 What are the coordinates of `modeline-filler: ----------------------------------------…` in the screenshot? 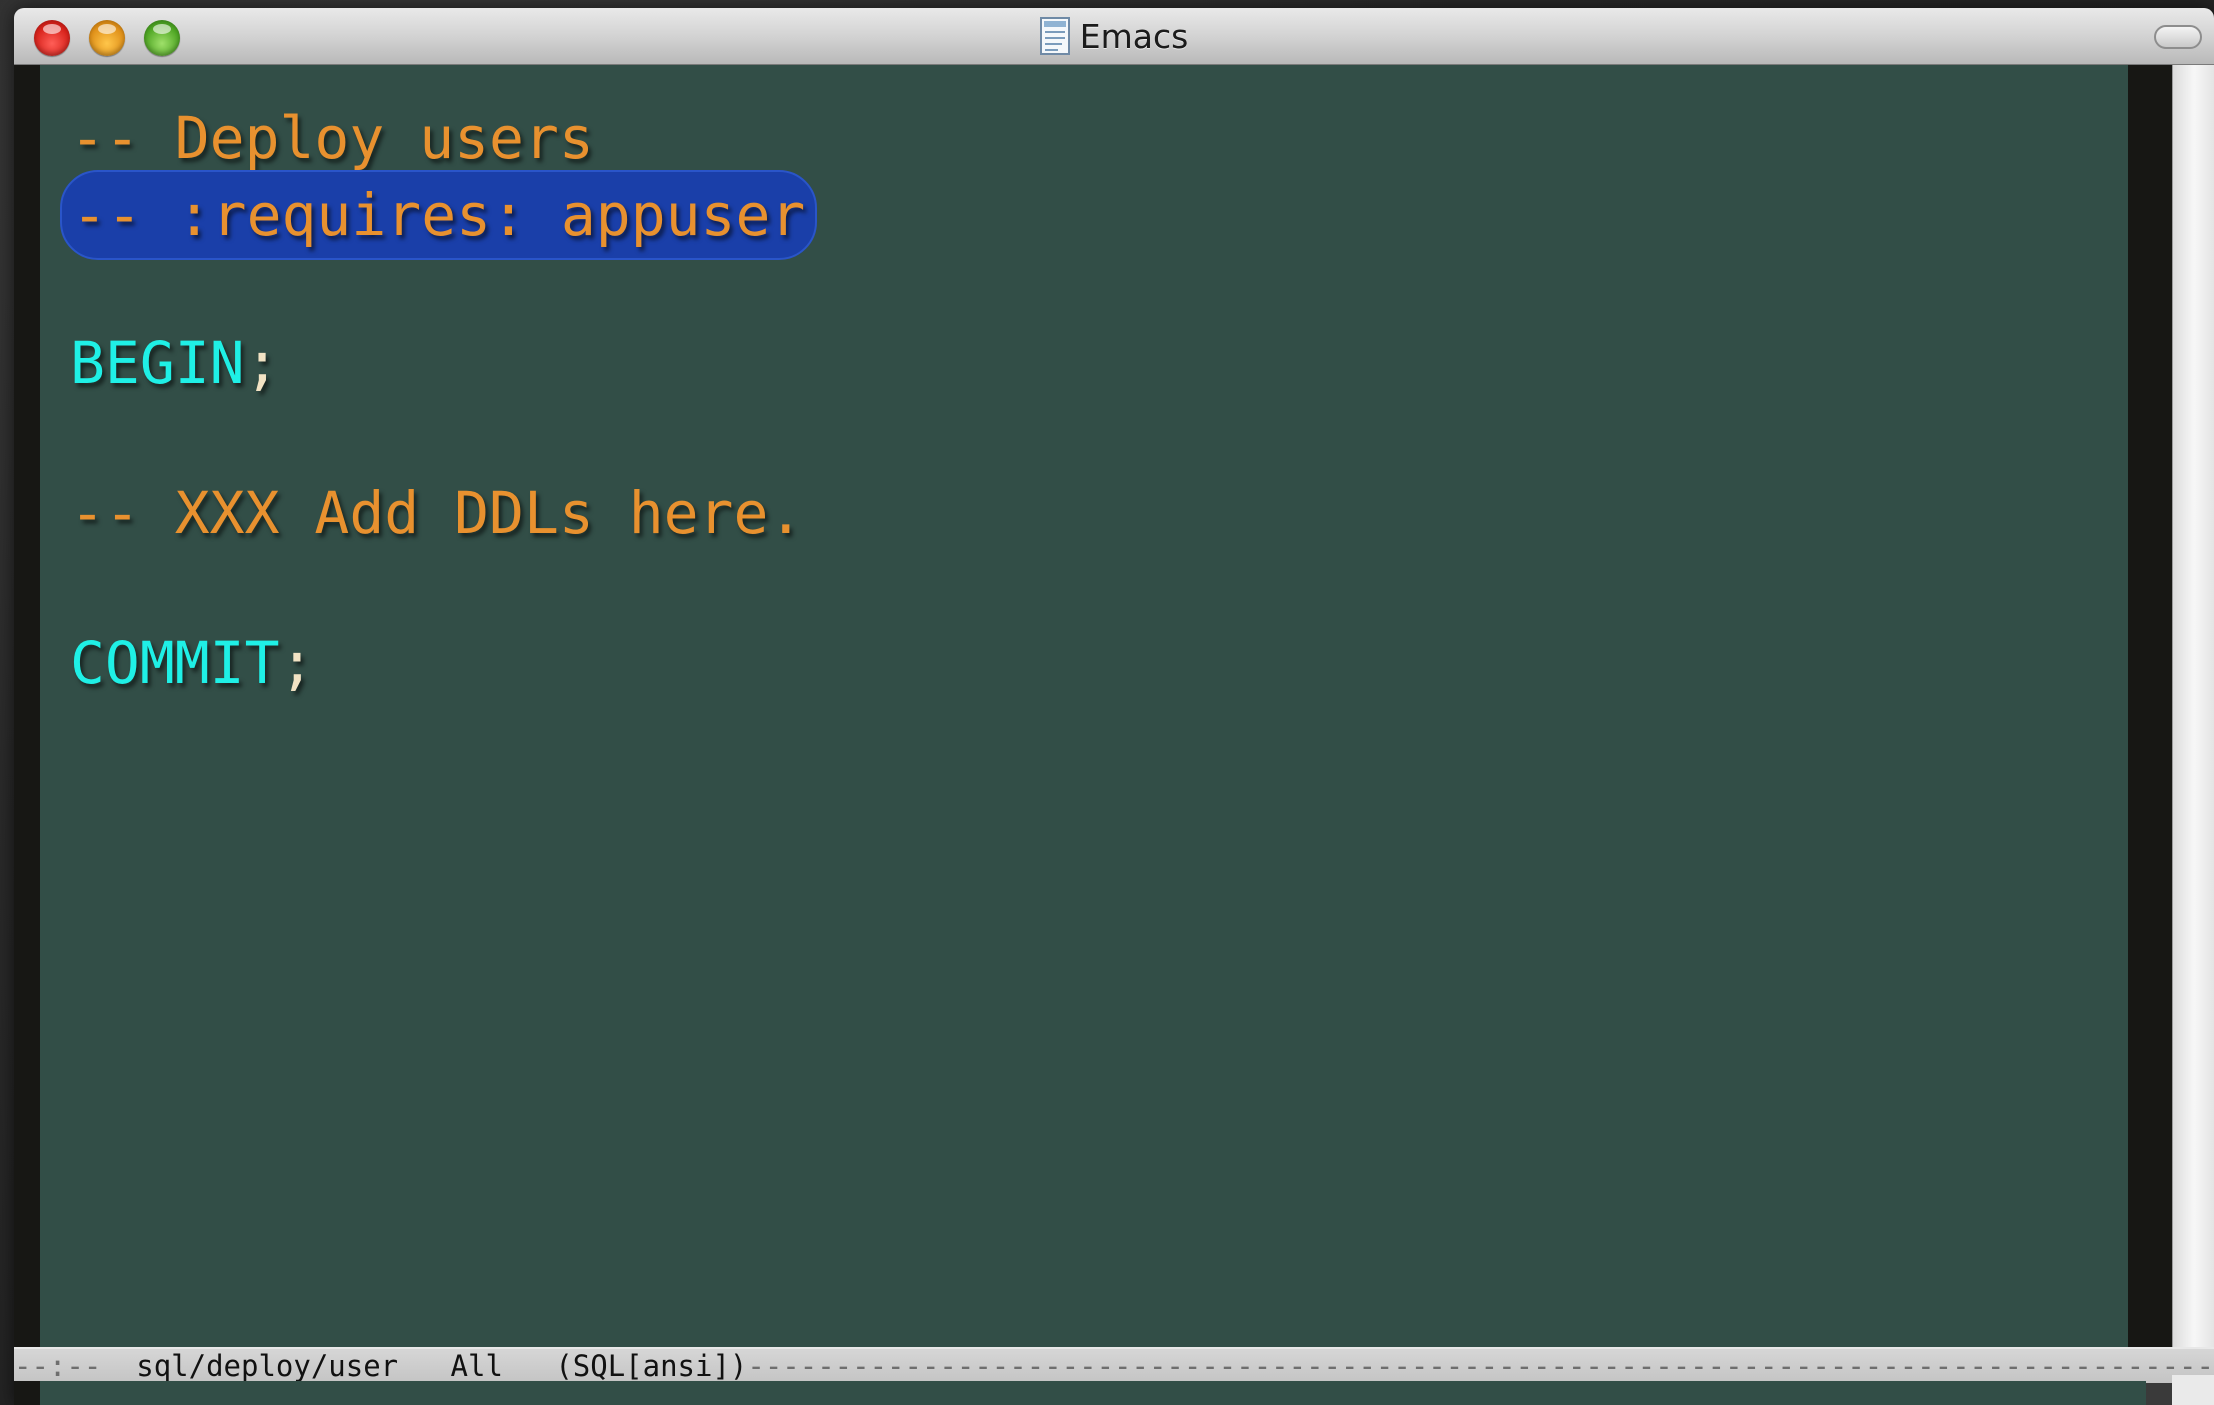 It's located at (1480, 1366).